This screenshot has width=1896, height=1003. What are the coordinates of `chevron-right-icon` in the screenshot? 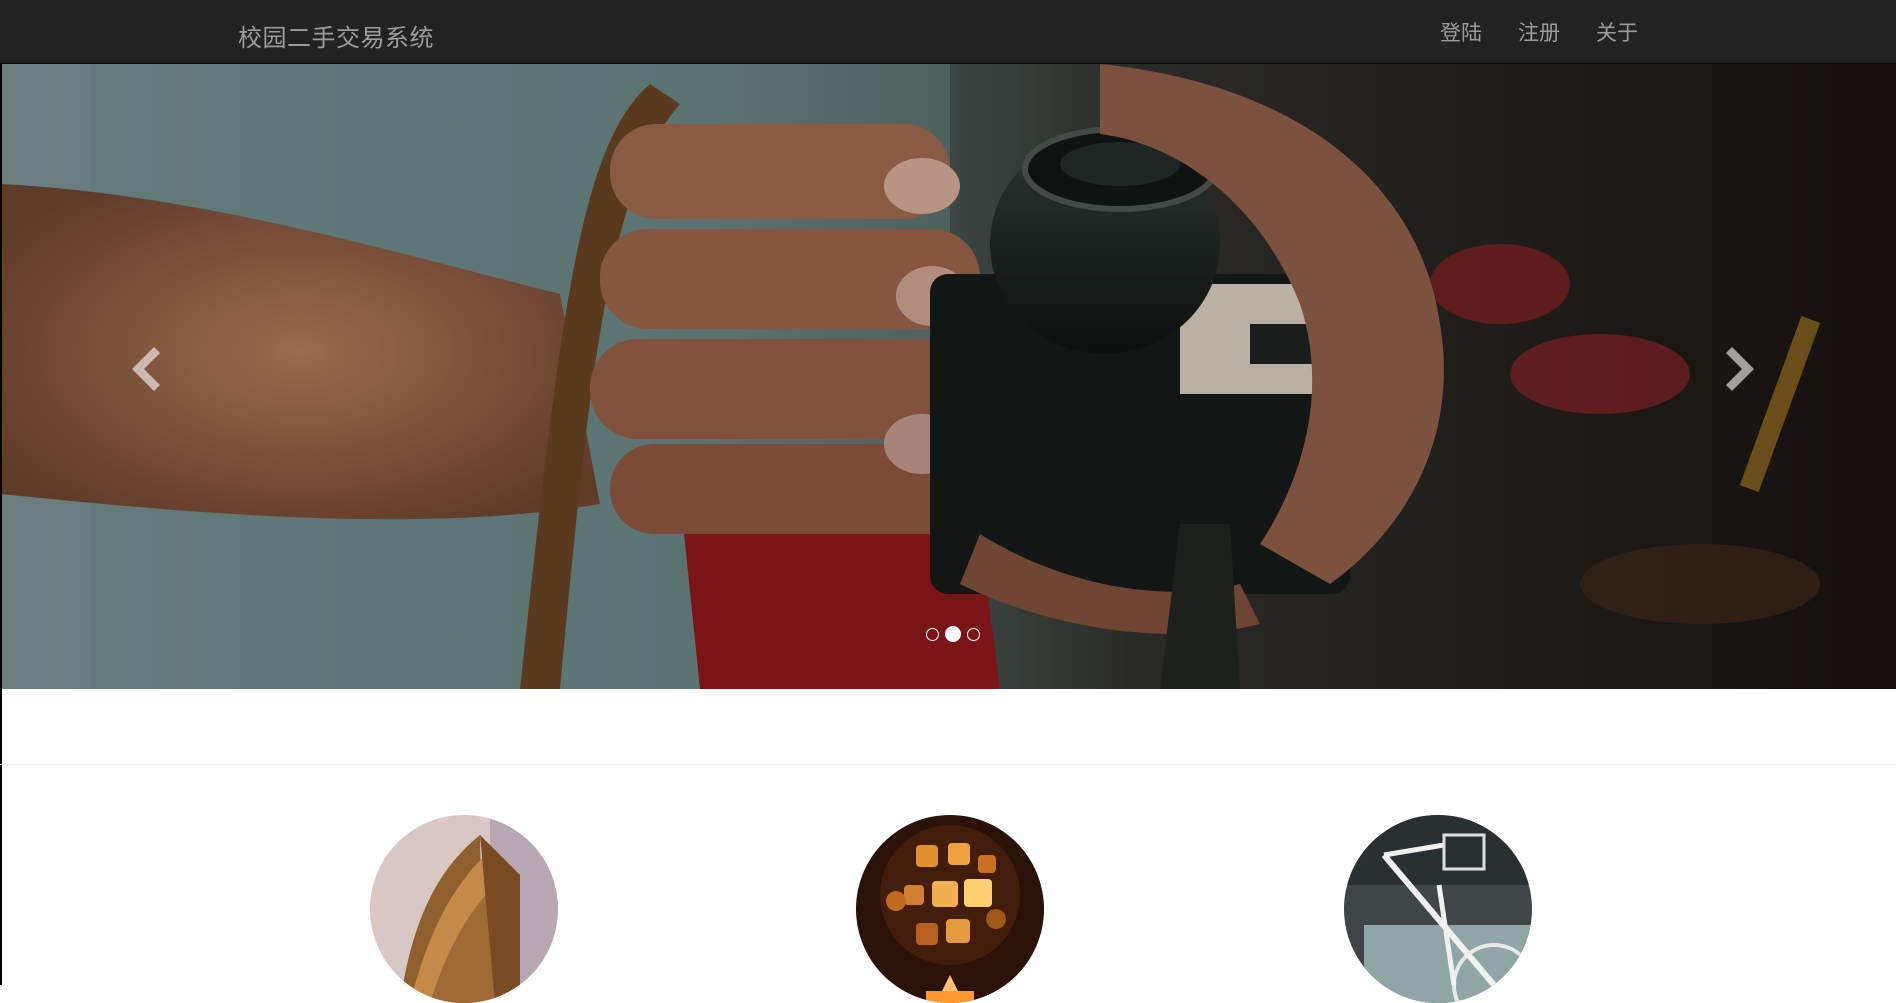 It's located at (1740, 369).